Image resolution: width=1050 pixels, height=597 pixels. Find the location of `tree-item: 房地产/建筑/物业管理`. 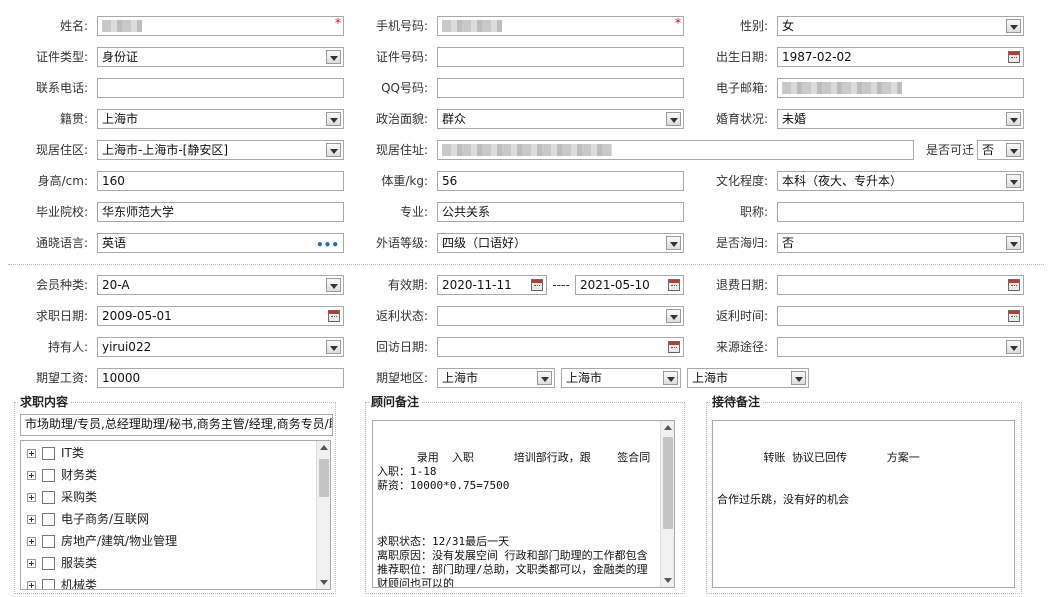

tree-item: 房地产/建筑/物业管理 is located at coordinates (102, 541).